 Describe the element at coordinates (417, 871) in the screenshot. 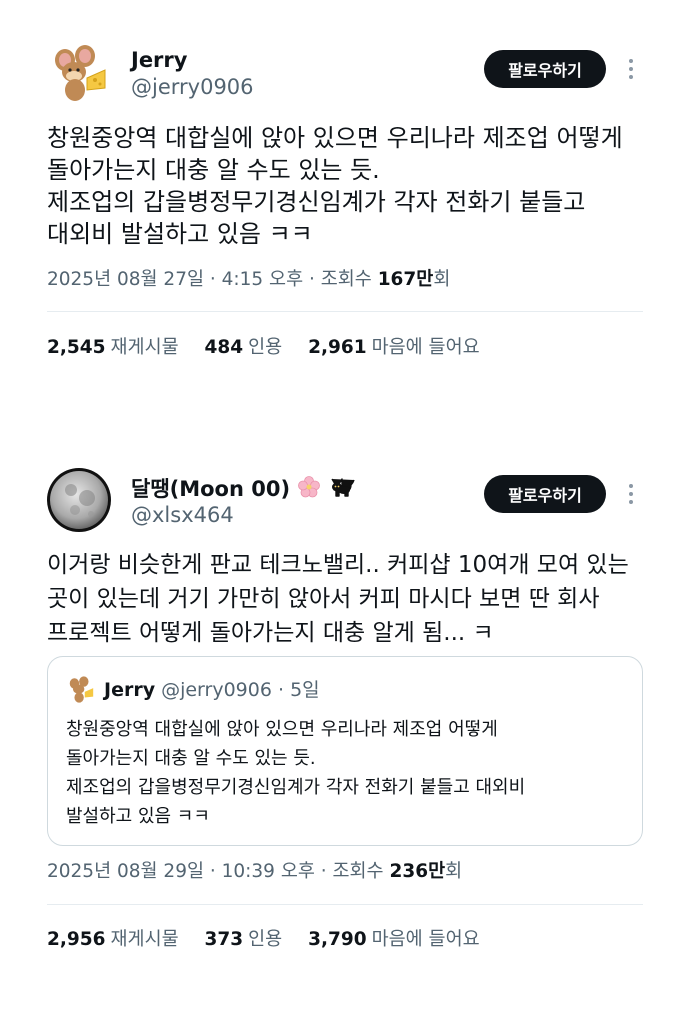

I see `view-count: 236만` at that location.